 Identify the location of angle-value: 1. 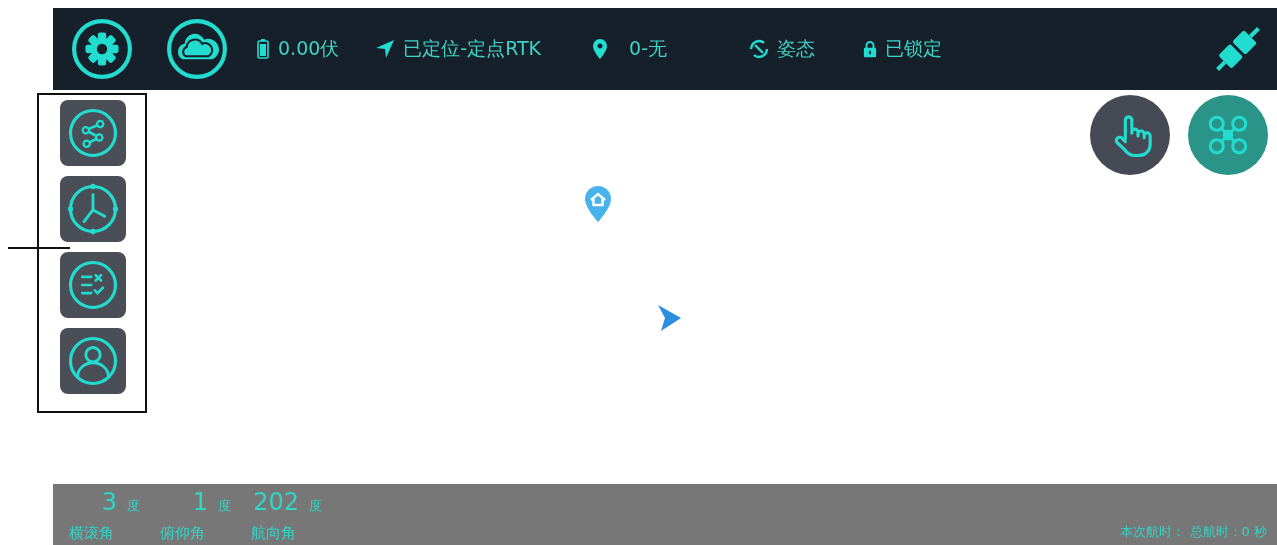
(200, 502).